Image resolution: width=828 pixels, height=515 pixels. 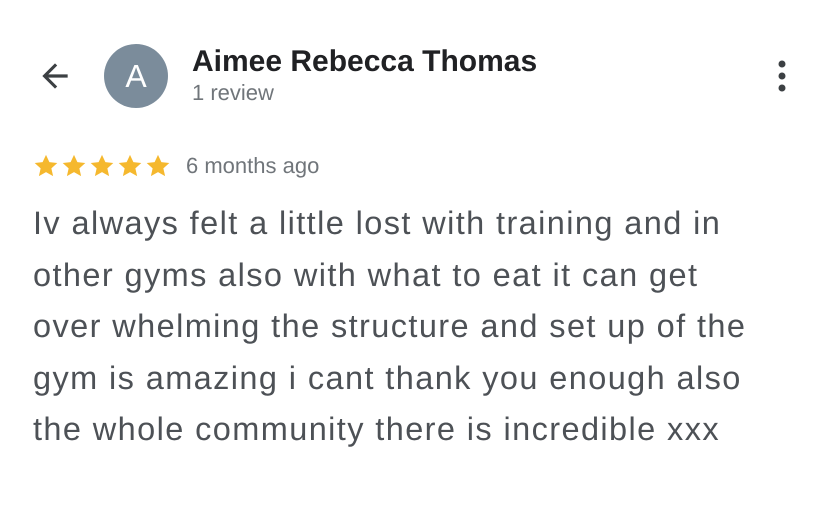 What do you see at coordinates (253, 166) in the screenshot?
I see `review-time: 6 months ago` at bounding box center [253, 166].